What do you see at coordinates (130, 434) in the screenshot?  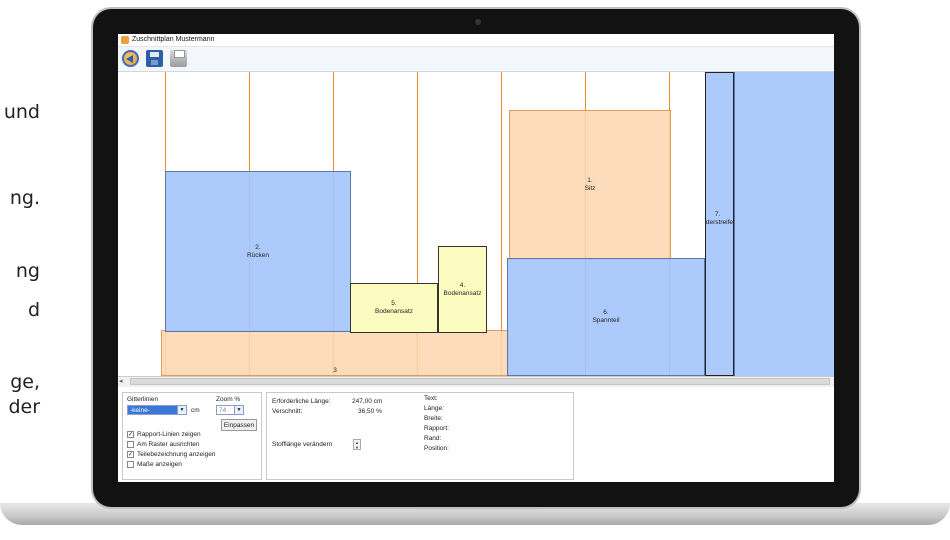 I see `rapport-lines-checkbox: ✓` at bounding box center [130, 434].